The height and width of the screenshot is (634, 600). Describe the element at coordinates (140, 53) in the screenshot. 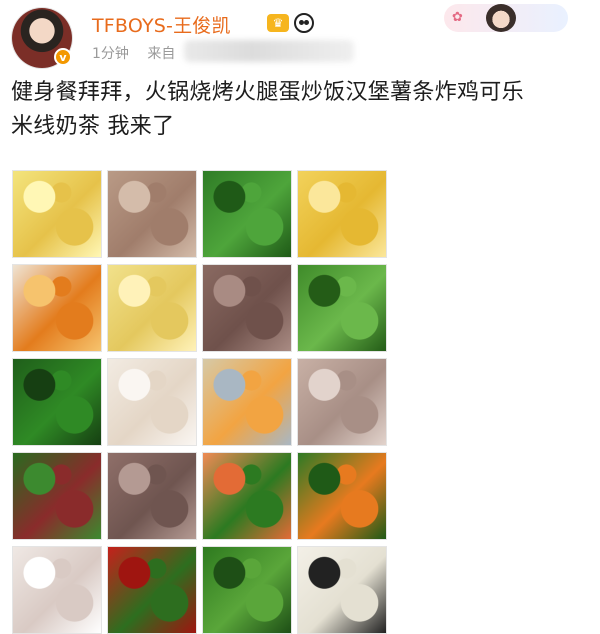

I see `post-meta: 1分钟 来自` at that location.